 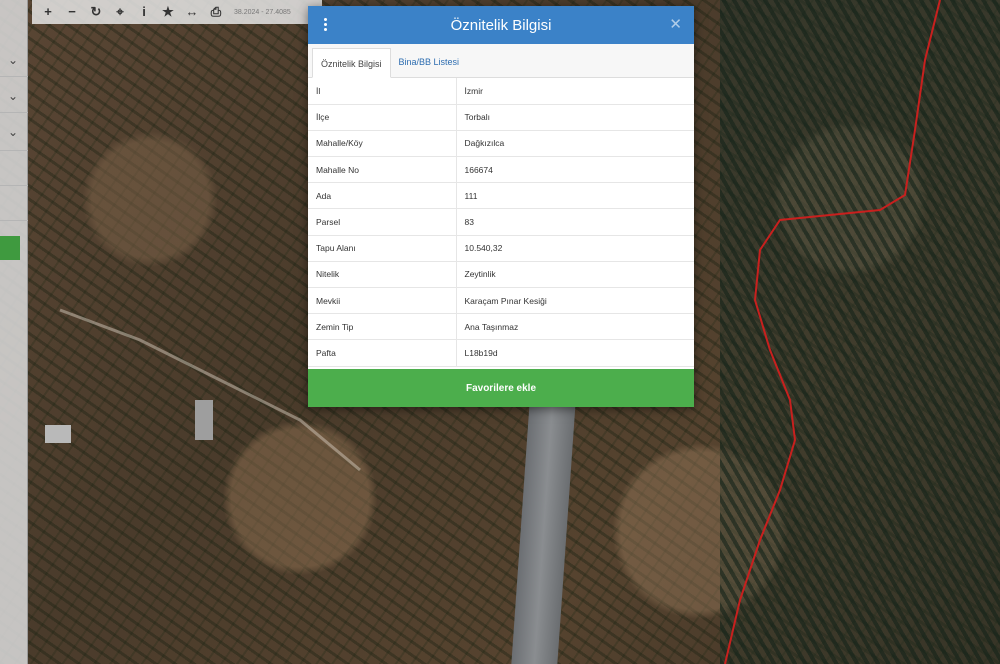 I want to click on add-to-favorites-button: Favorilere ekle, so click(x=501, y=388).